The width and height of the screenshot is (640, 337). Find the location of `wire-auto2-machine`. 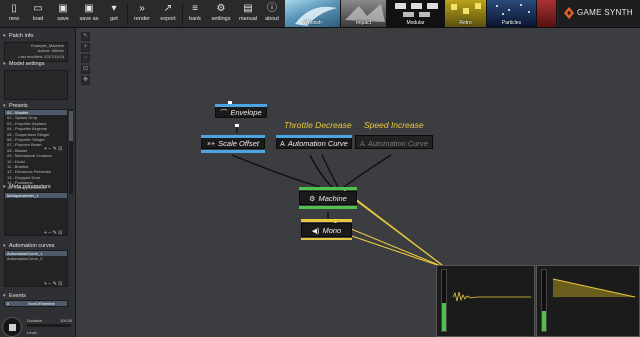

wire-auto2-machine is located at coordinates (367, 171).